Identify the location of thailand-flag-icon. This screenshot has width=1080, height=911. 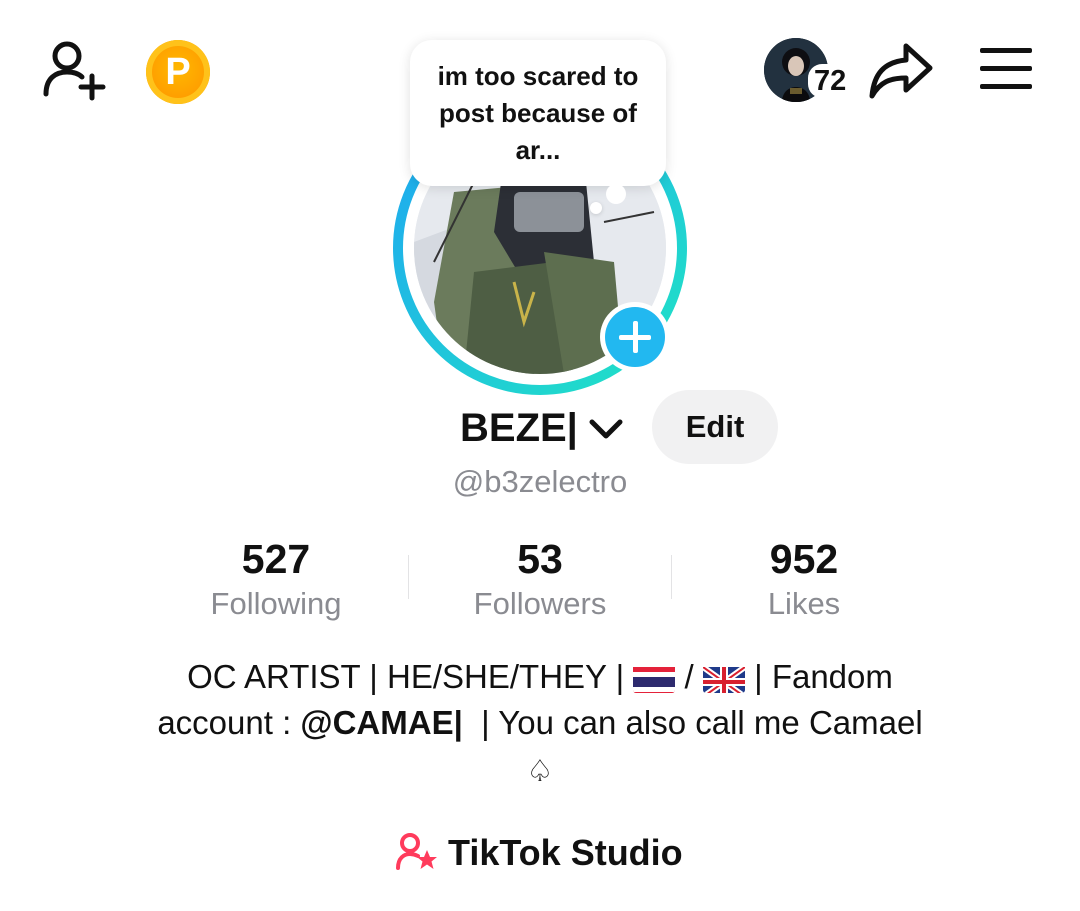
(654, 678).